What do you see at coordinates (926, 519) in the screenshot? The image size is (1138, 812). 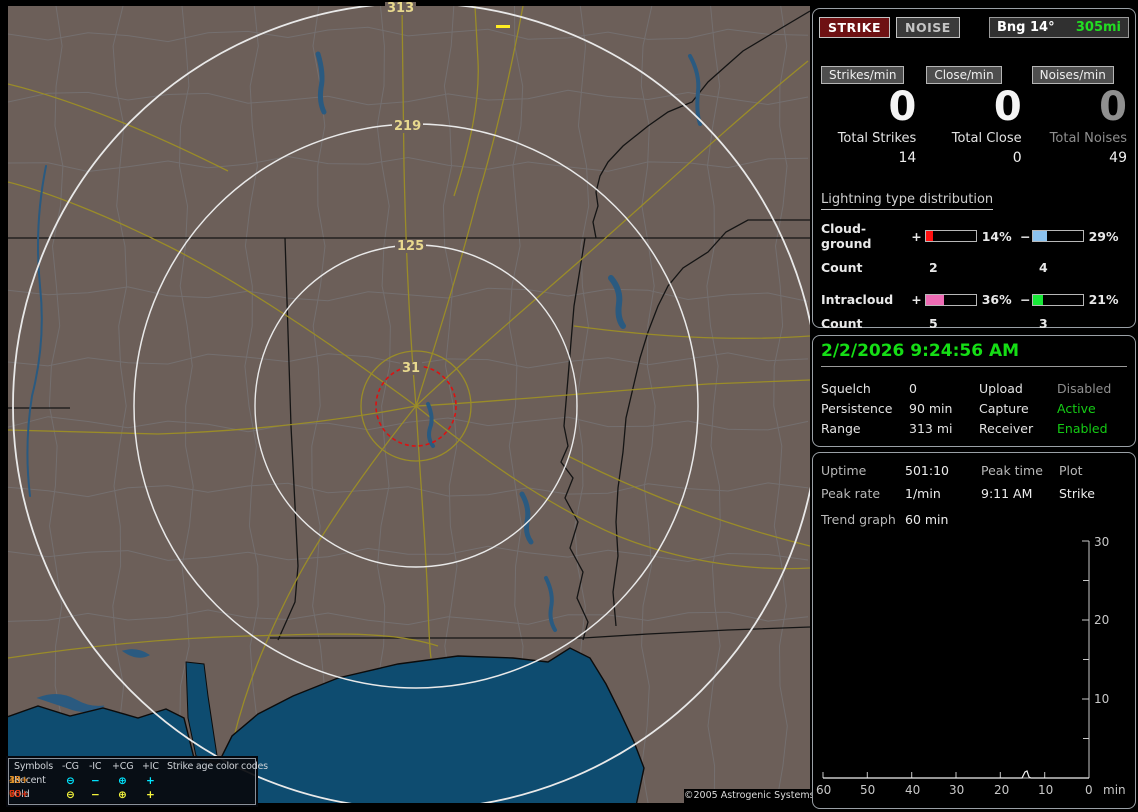 I see `trend-graph-value: 60 min` at bounding box center [926, 519].